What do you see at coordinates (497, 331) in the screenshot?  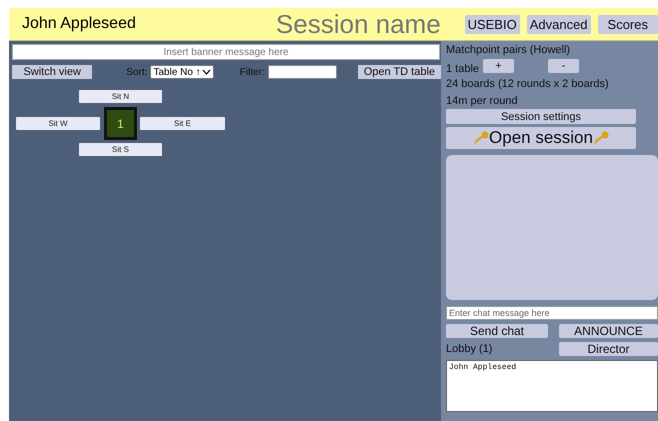 I see `send-chat-button: Send chat` at bounding box center [497, 331].